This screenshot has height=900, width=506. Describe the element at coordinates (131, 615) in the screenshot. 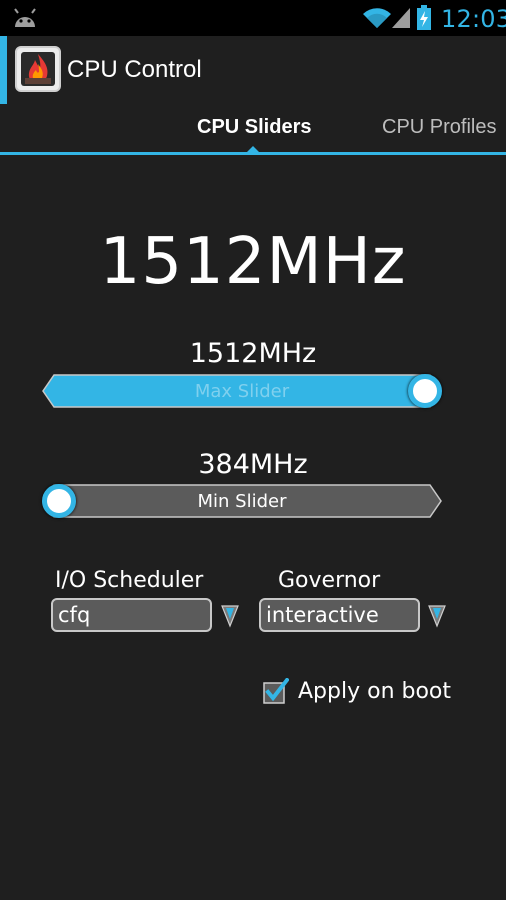

I see `io-scheduler-select: cfq` at that location.